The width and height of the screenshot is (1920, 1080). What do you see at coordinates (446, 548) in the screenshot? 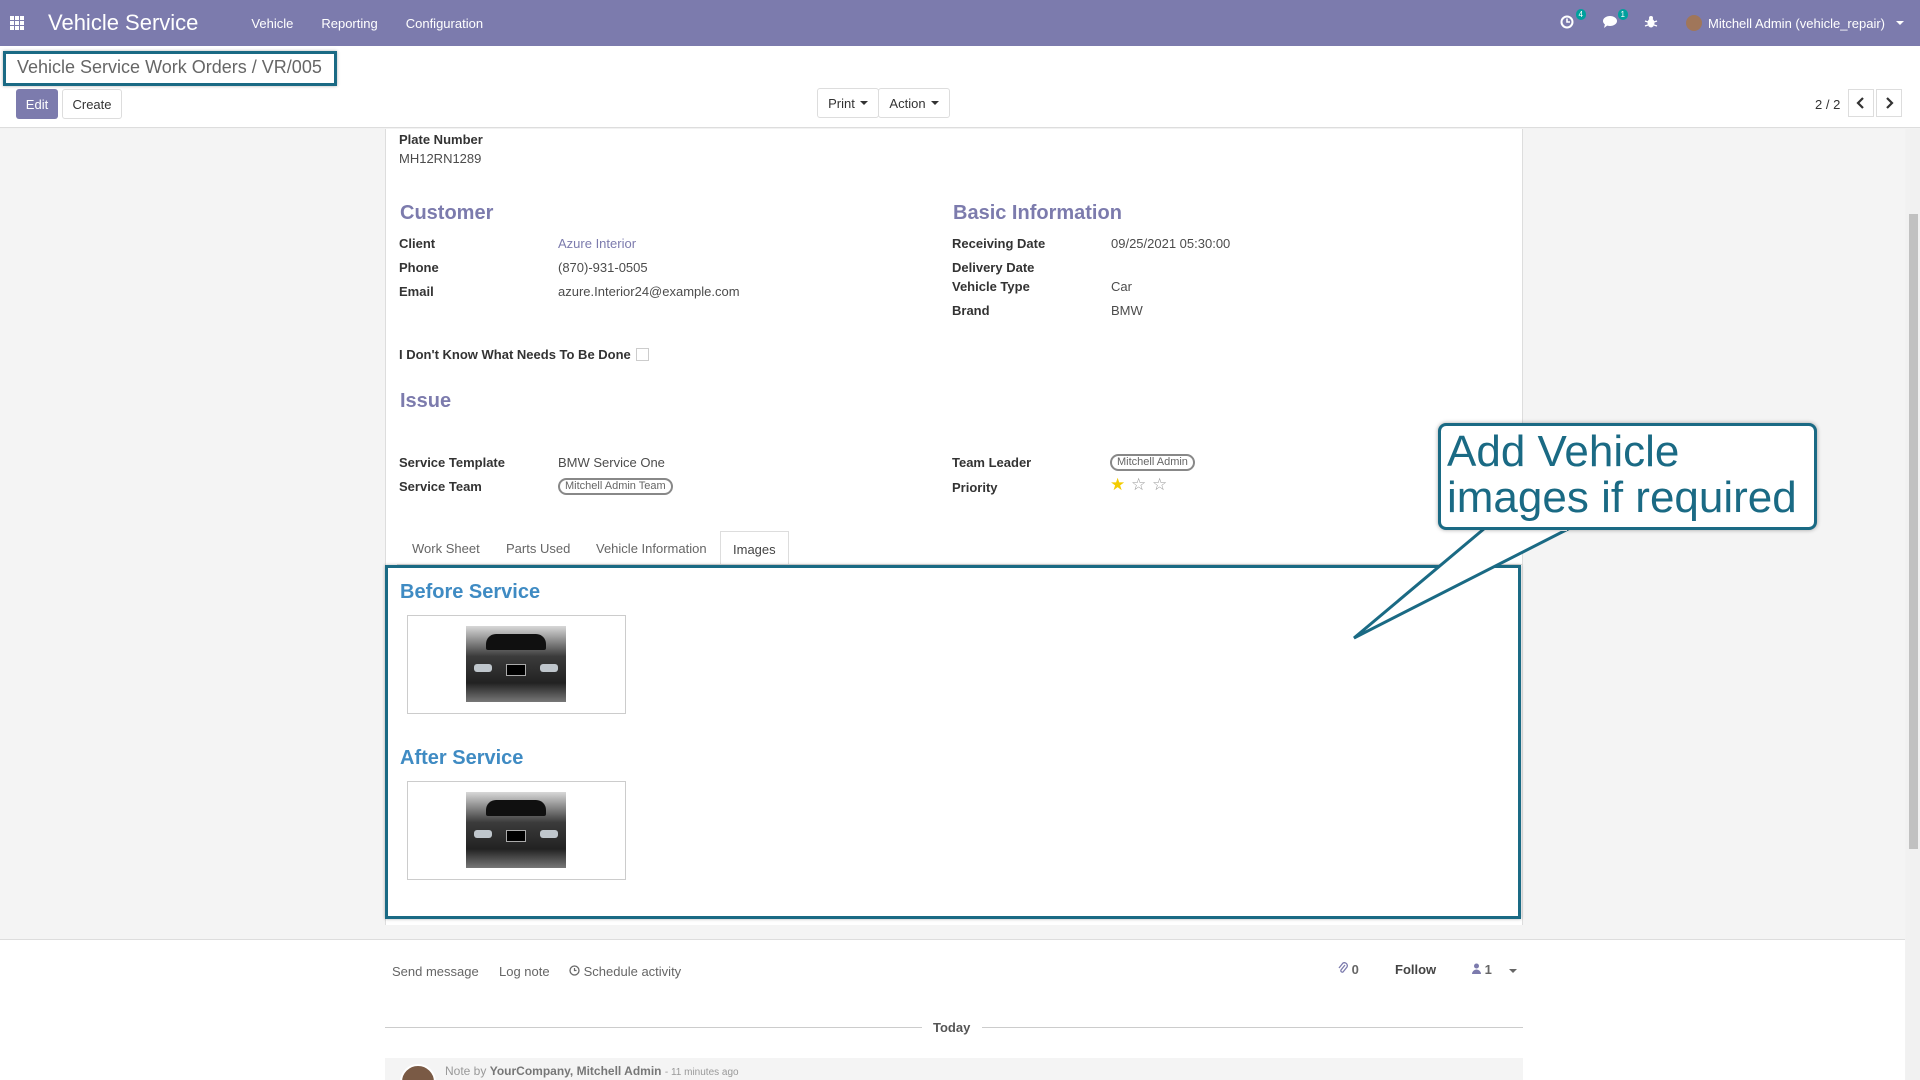
I see `tab-work-sheet: Work Sheet` at bounding box center [446, 548].